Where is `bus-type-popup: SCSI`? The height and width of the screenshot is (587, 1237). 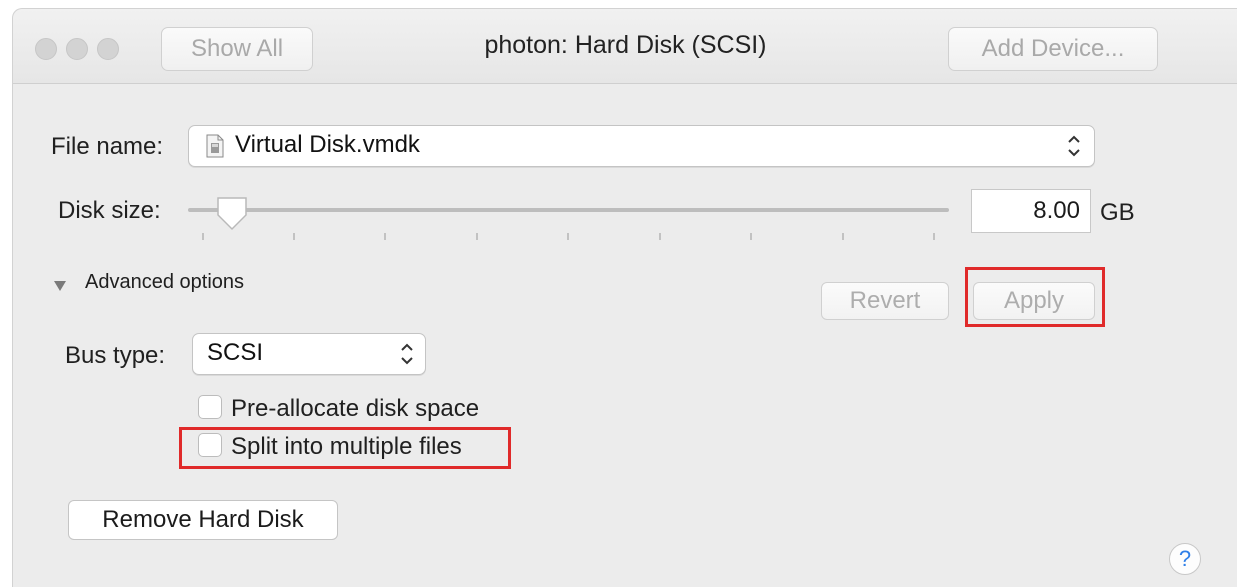
bus-type-popup: SCSI is located at coordinates (309, 354).